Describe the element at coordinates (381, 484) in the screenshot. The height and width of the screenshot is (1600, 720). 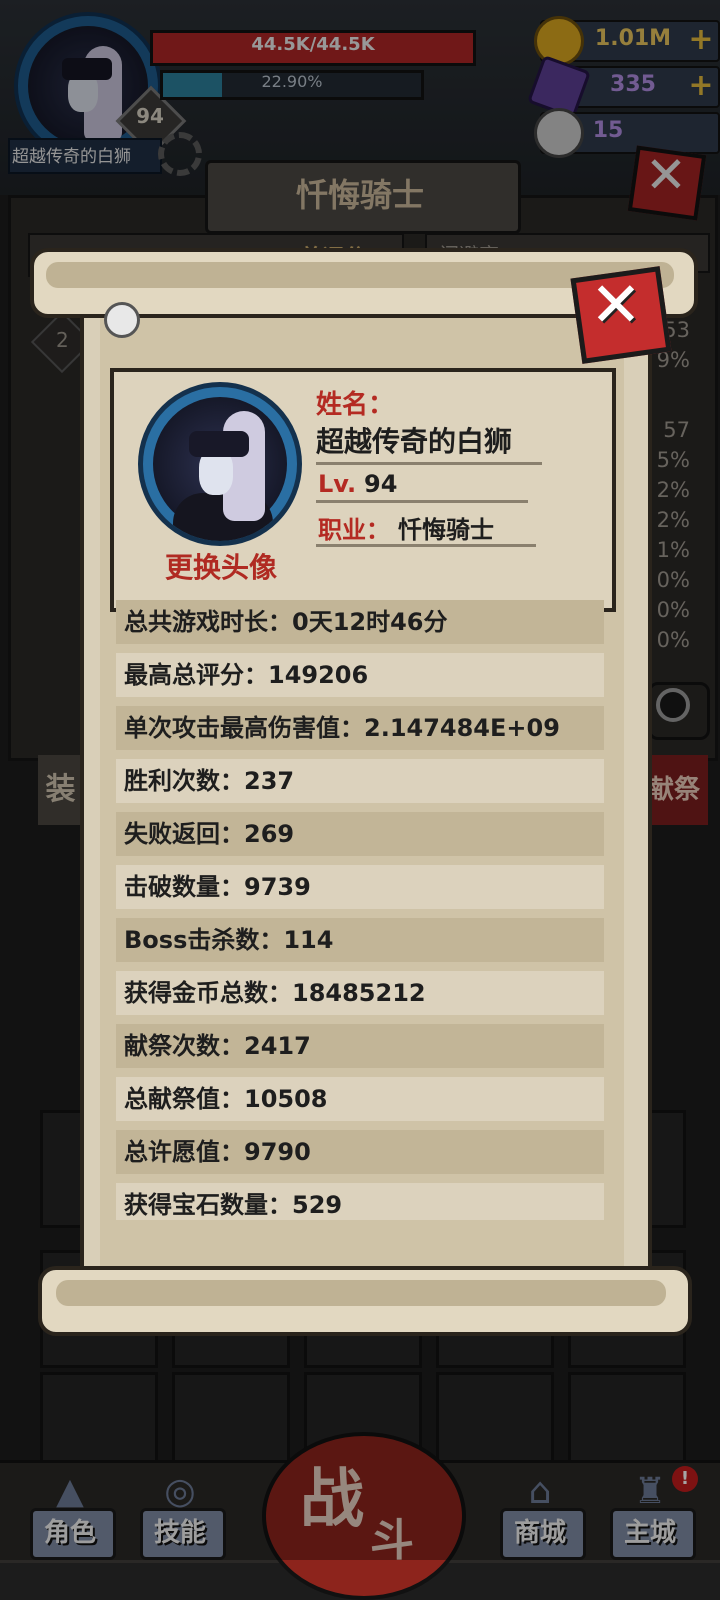
I see `level-value: 94` at that location.